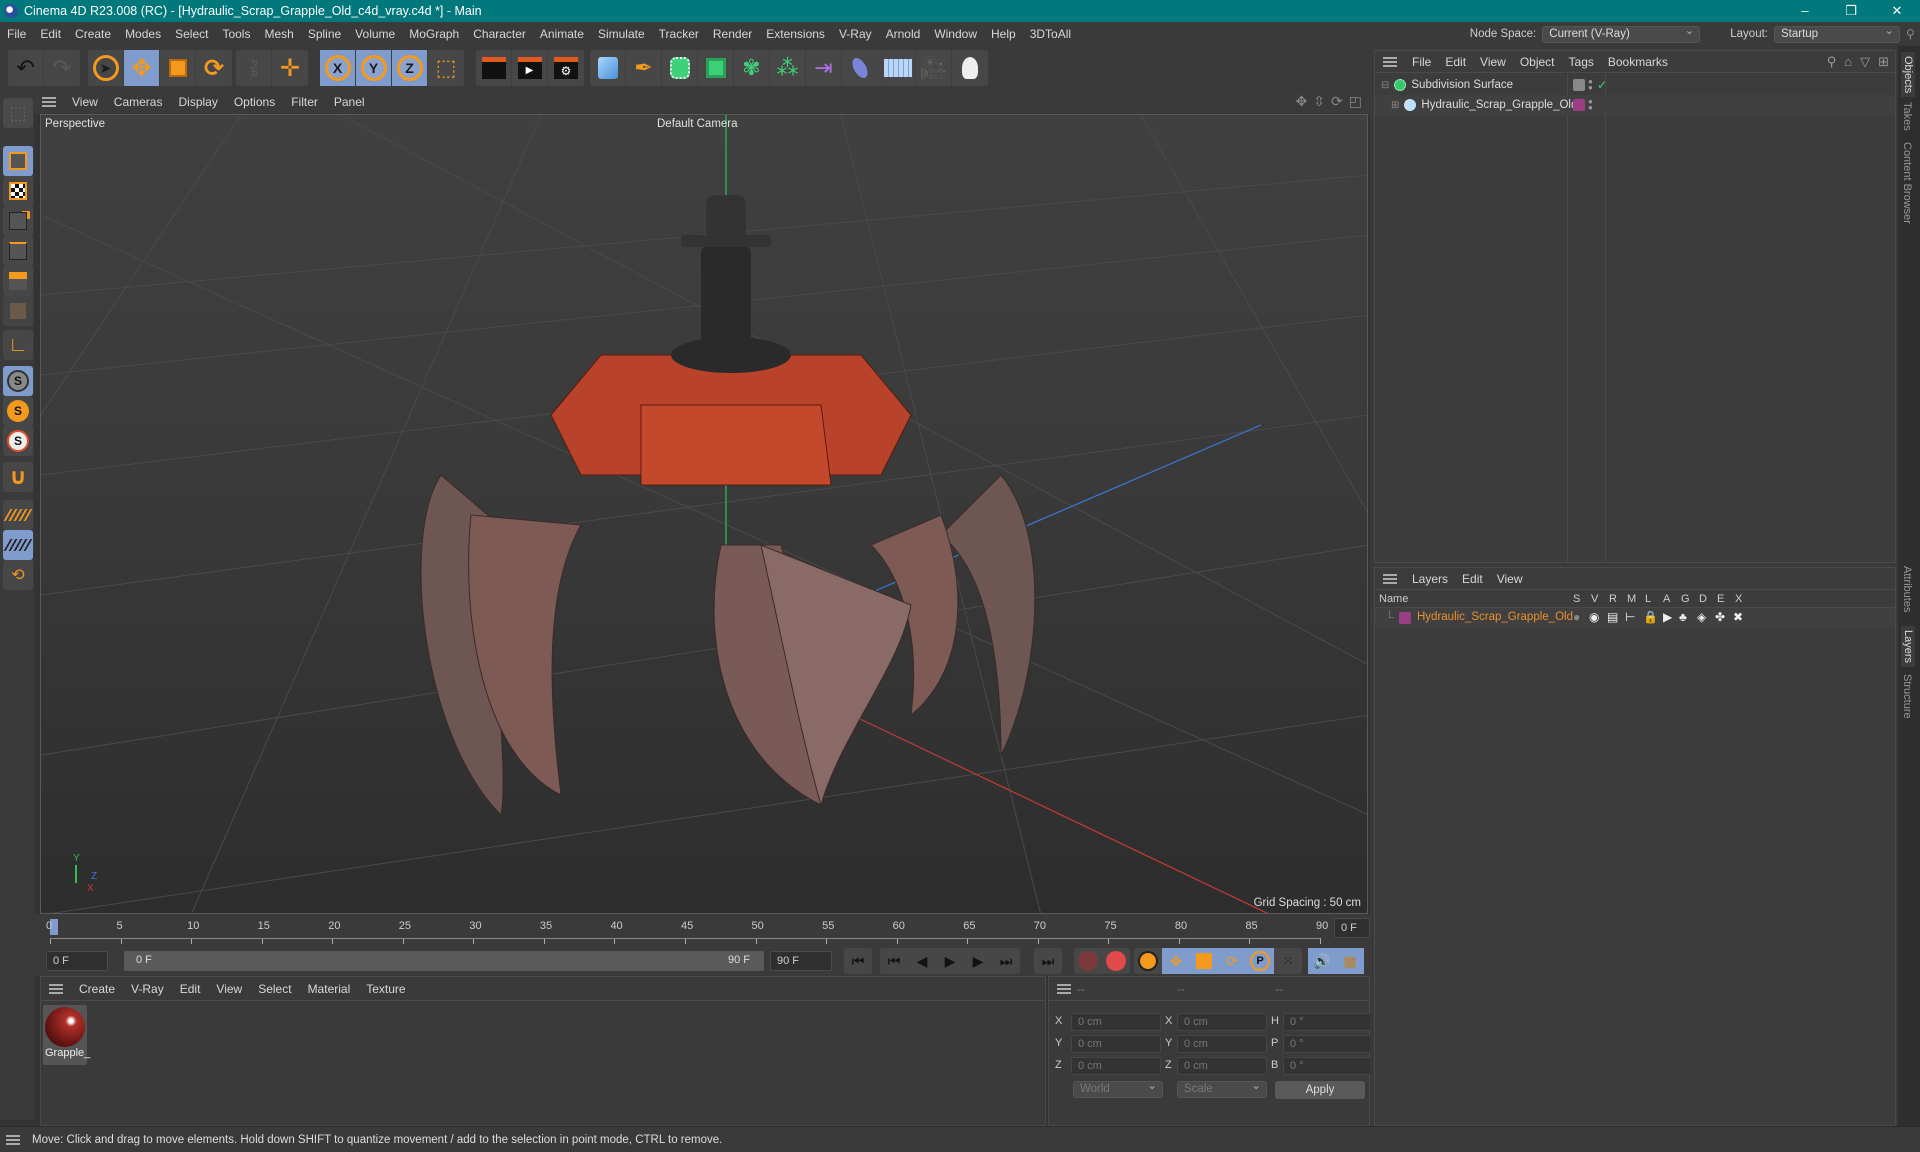  I want to click on menu-vray: V-Ray, so click(855, 34).